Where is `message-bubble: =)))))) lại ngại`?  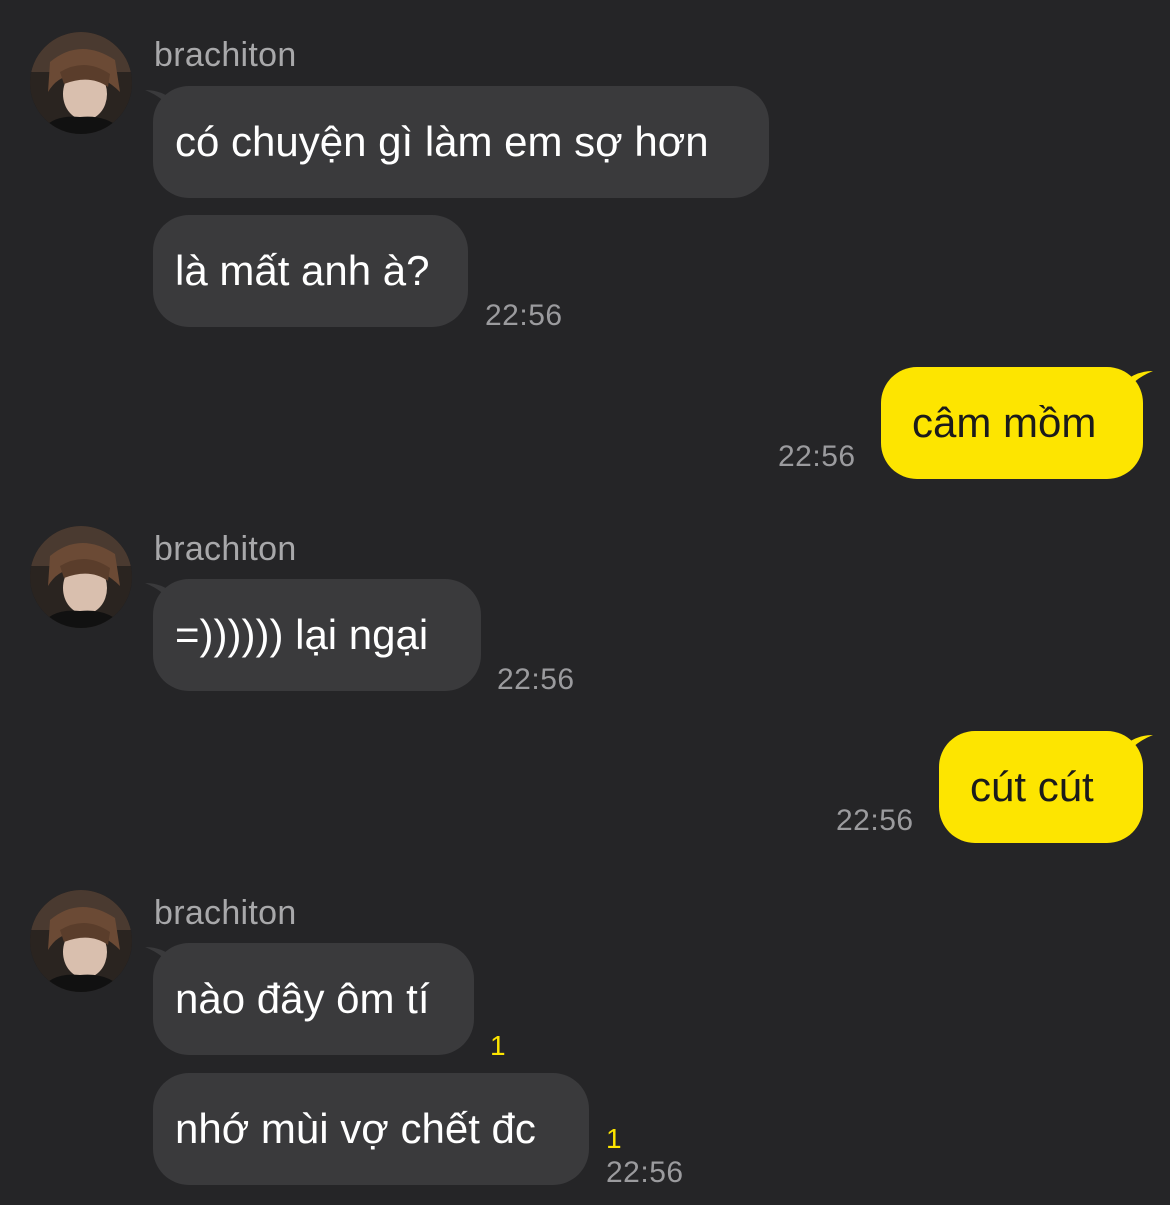 message-bubble: =)))))) lại ngại is located at coordinates (317, 635).